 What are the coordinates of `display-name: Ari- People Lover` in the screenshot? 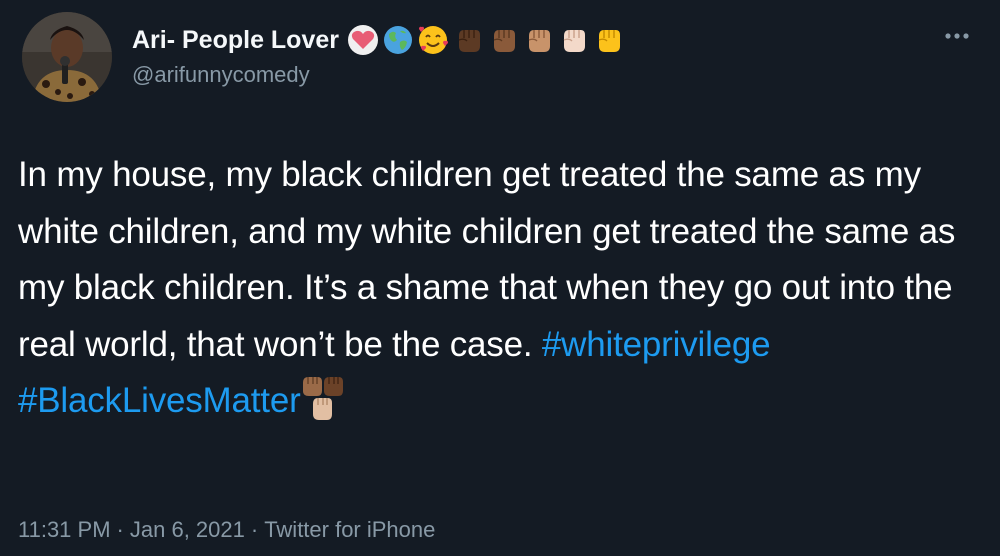 It's located at (235, 40).